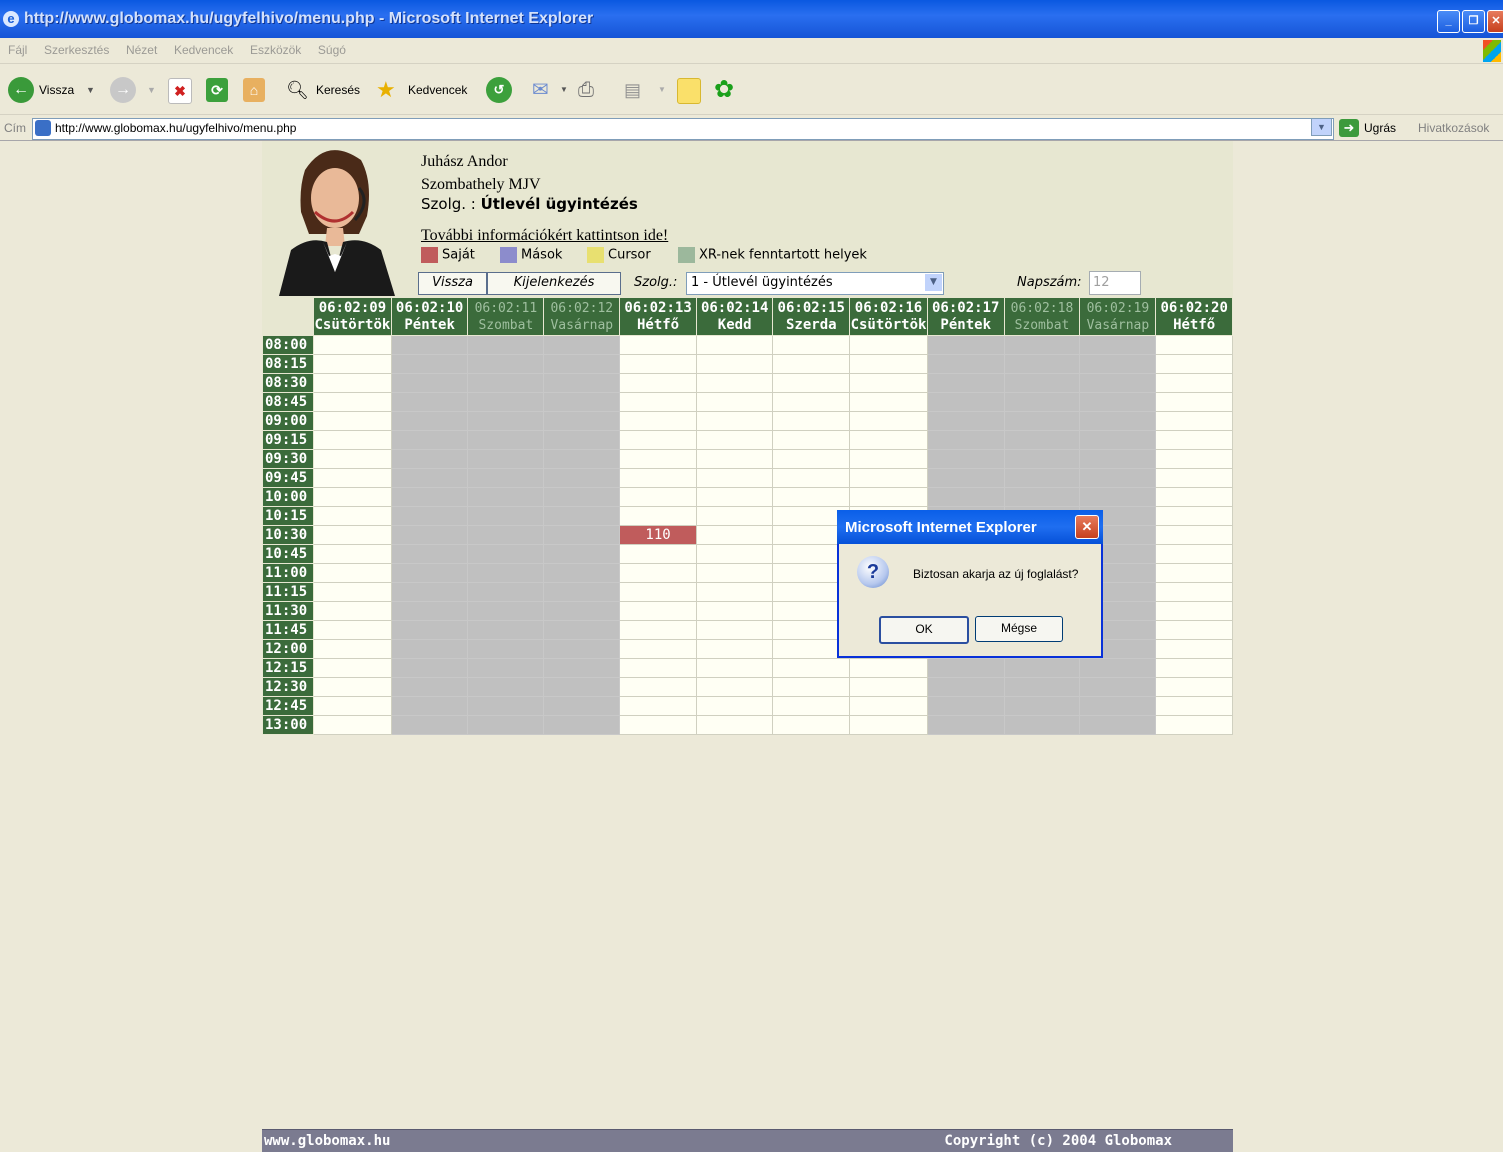 The image size is (1503, 1152). I want to click on menu-edit: Szerkesztés, so click(76, 50).